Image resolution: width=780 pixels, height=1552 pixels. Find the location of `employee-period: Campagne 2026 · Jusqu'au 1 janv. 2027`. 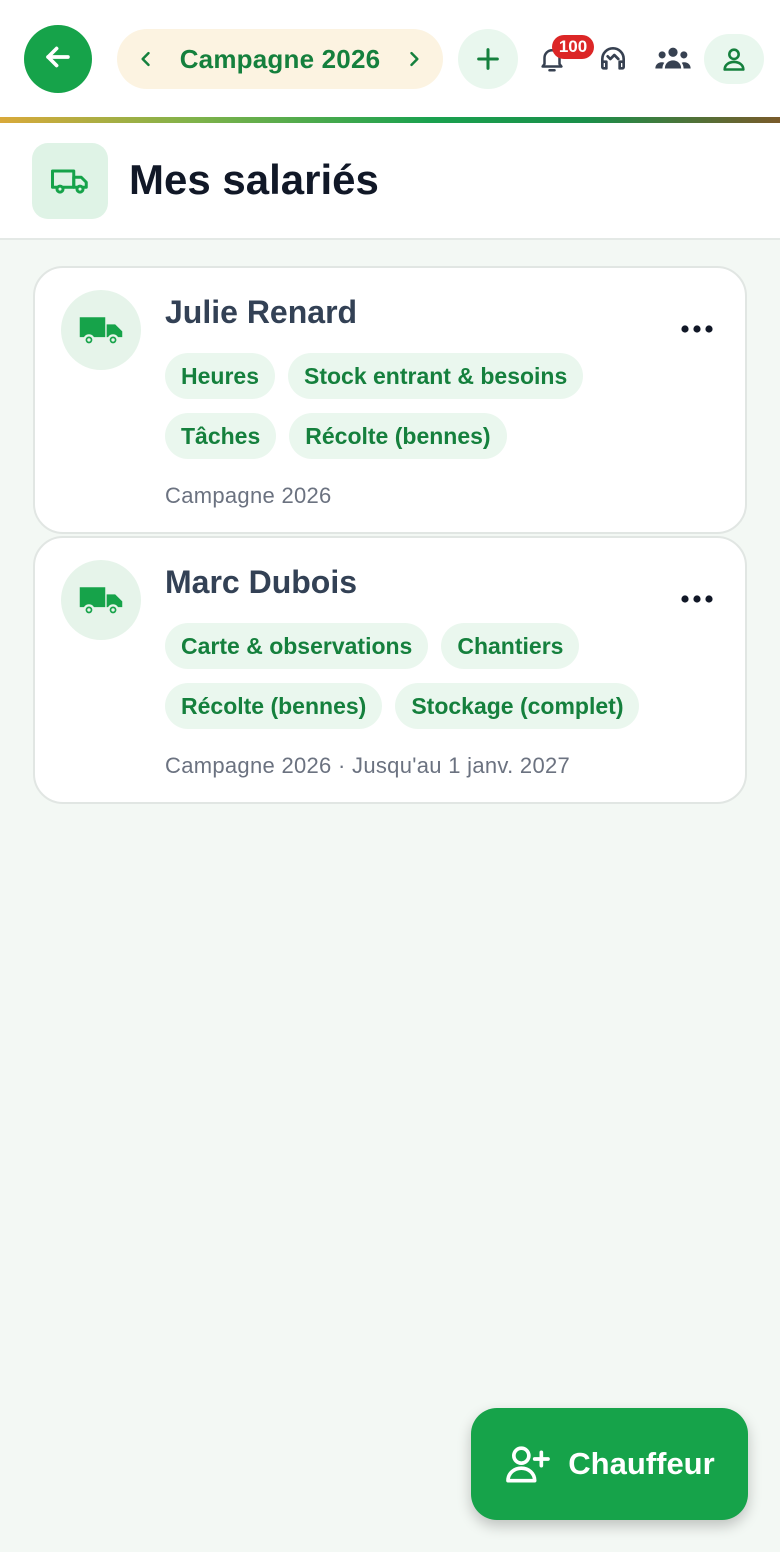

employee-period: Campagne 2026 · Jusqu'au 1 janv. 2027 is located at coordinates (368, 765).